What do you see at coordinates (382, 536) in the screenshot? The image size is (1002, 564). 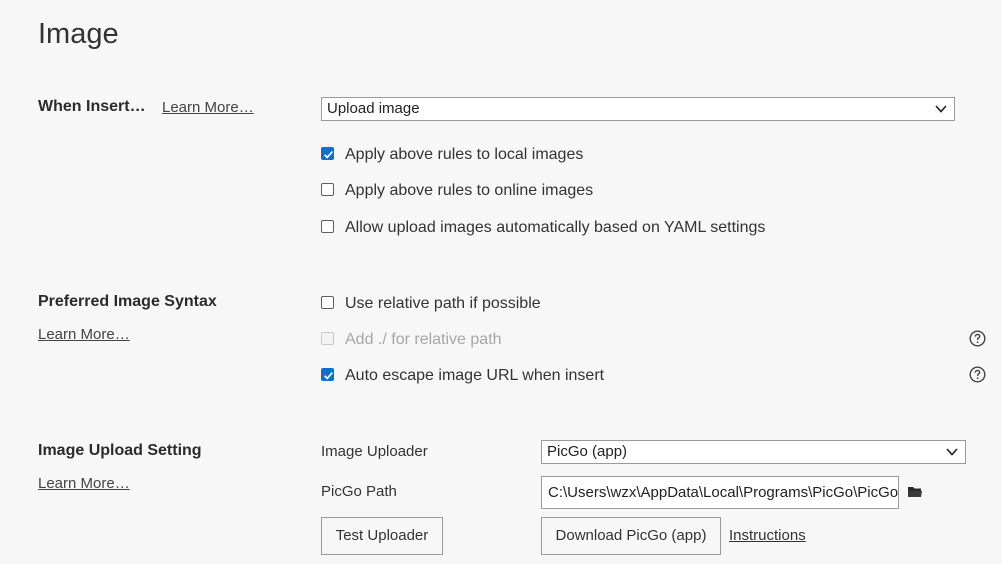 I see `test-uploader-button: Test Uploader` at bounding box center [382, 536].